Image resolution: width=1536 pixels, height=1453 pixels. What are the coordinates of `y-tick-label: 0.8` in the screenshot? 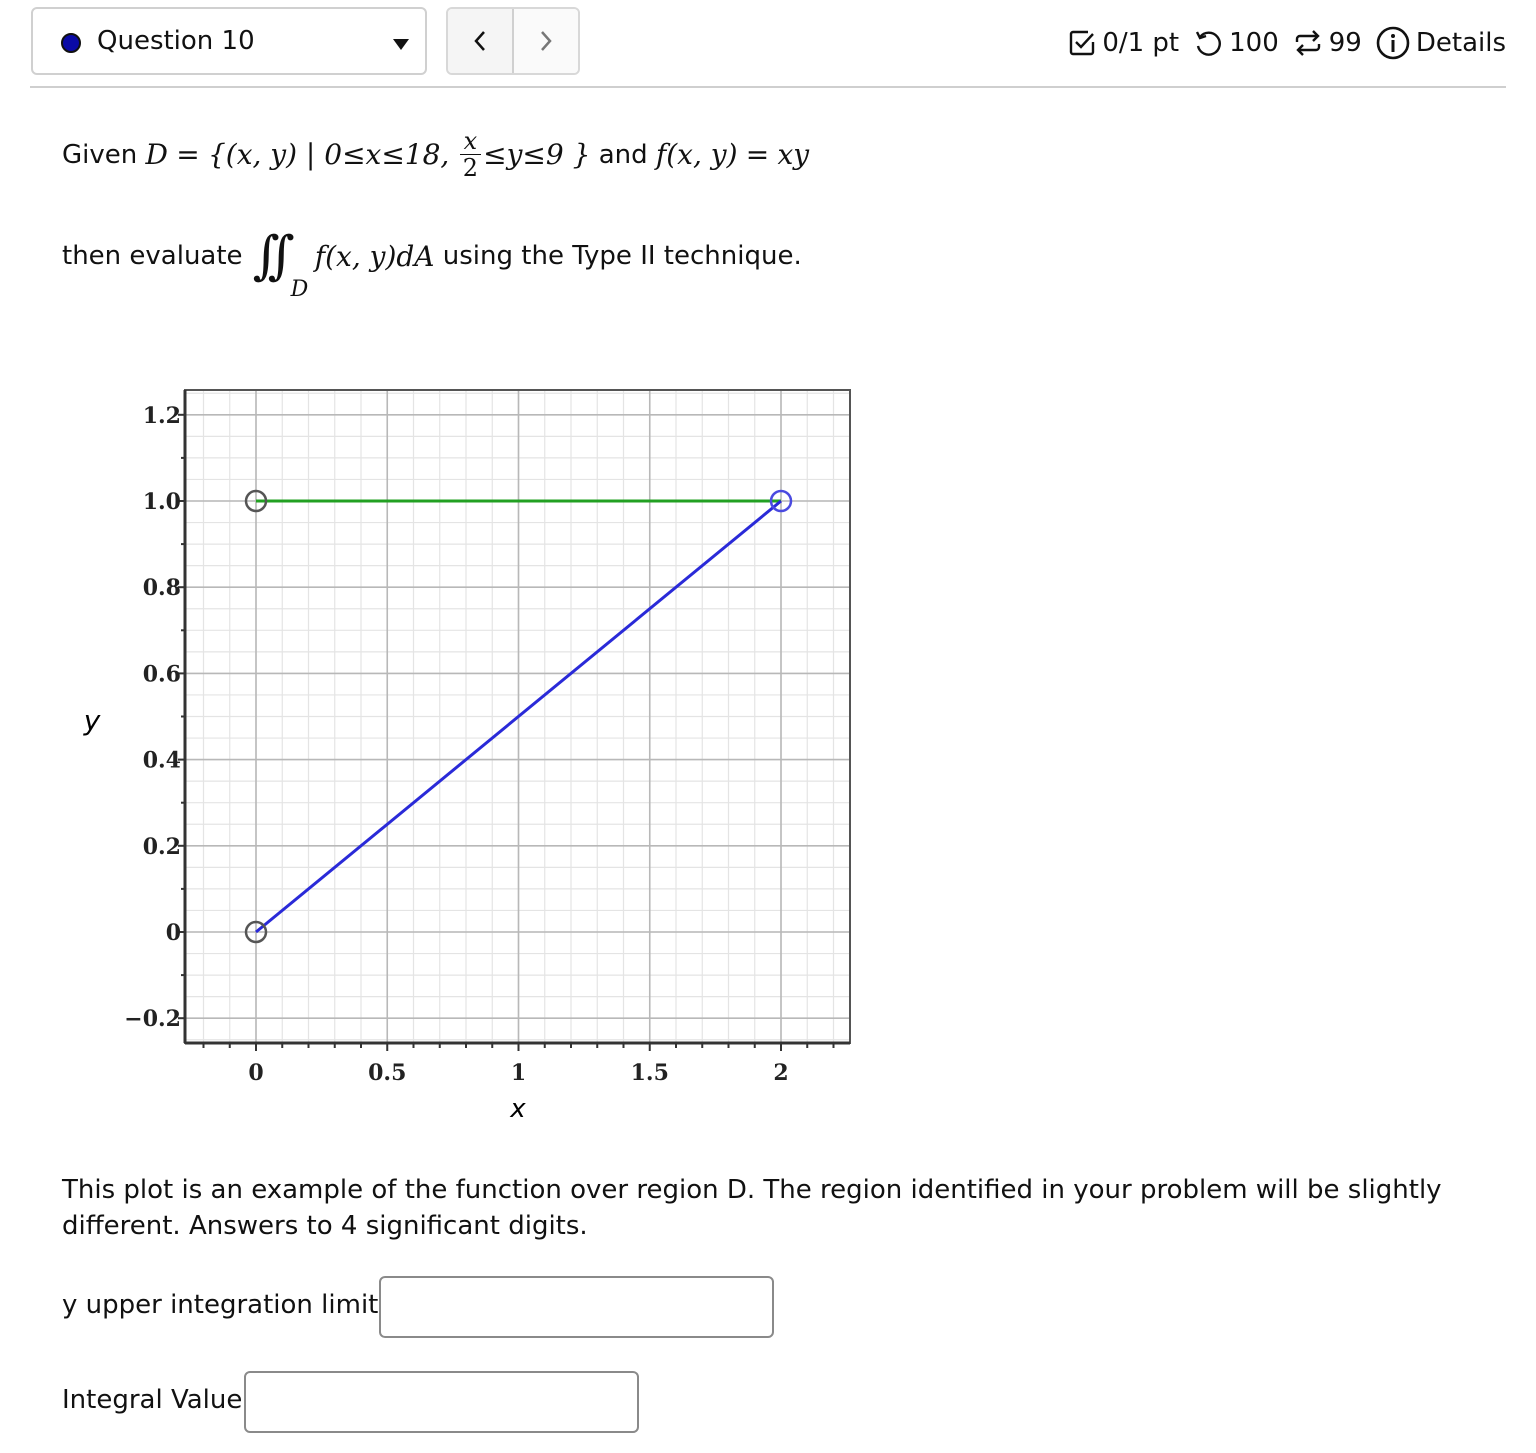 It's located at (162, 588).